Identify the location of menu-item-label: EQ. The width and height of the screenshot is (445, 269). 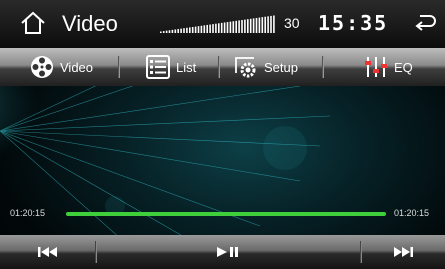
(403, 67).